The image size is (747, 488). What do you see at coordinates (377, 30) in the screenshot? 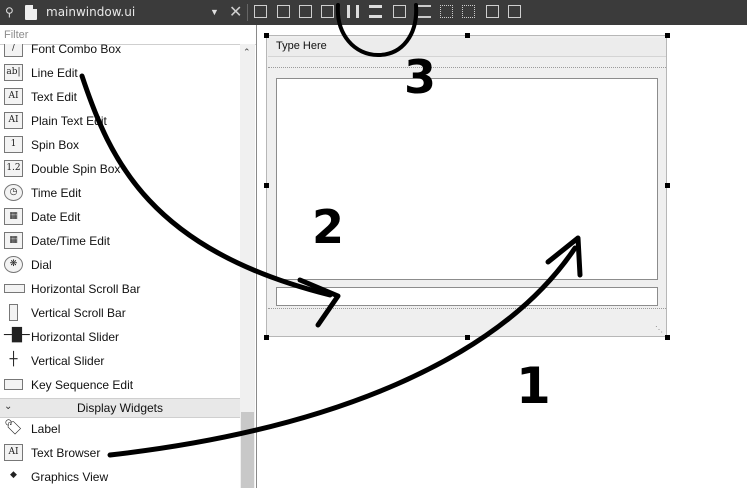
I see `annotation-circle` at bounding box center [377, 30].